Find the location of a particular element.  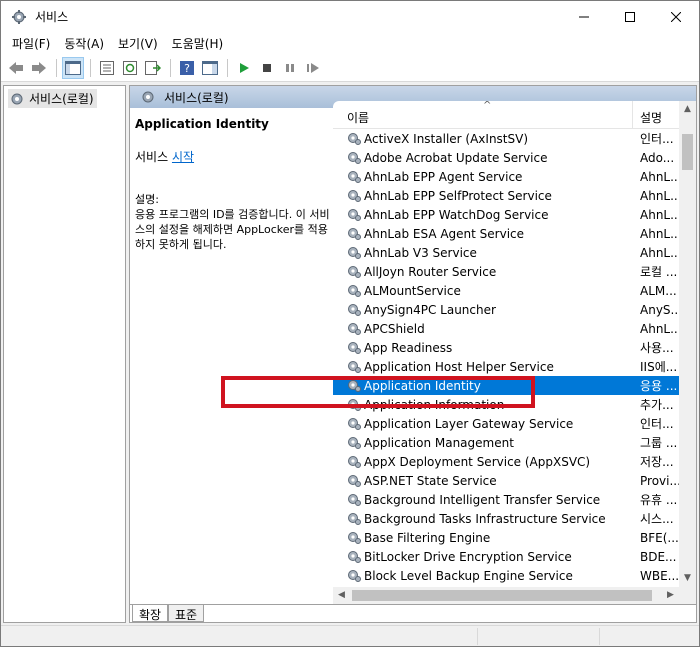

horizontal-scrollbar: ◀ ▶ is located at coordinates (506, 595).